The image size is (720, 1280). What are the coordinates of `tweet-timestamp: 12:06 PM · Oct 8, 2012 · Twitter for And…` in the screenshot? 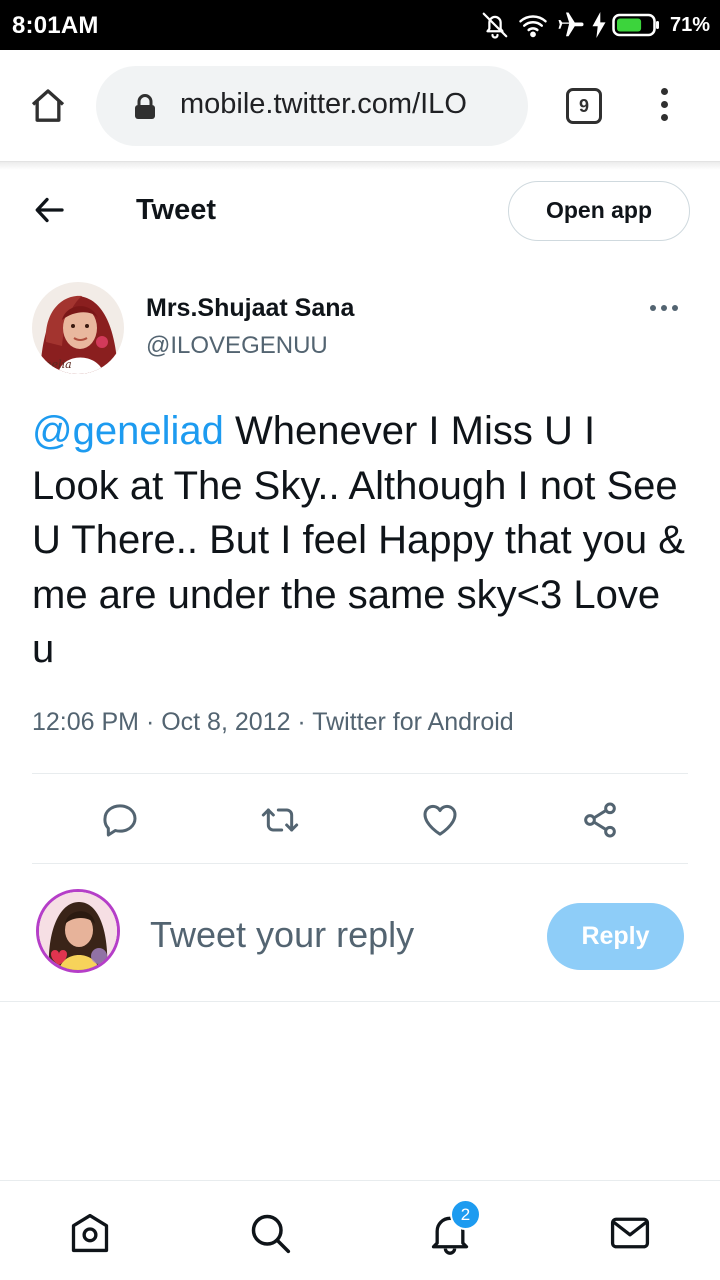 It's located at (273, 722).